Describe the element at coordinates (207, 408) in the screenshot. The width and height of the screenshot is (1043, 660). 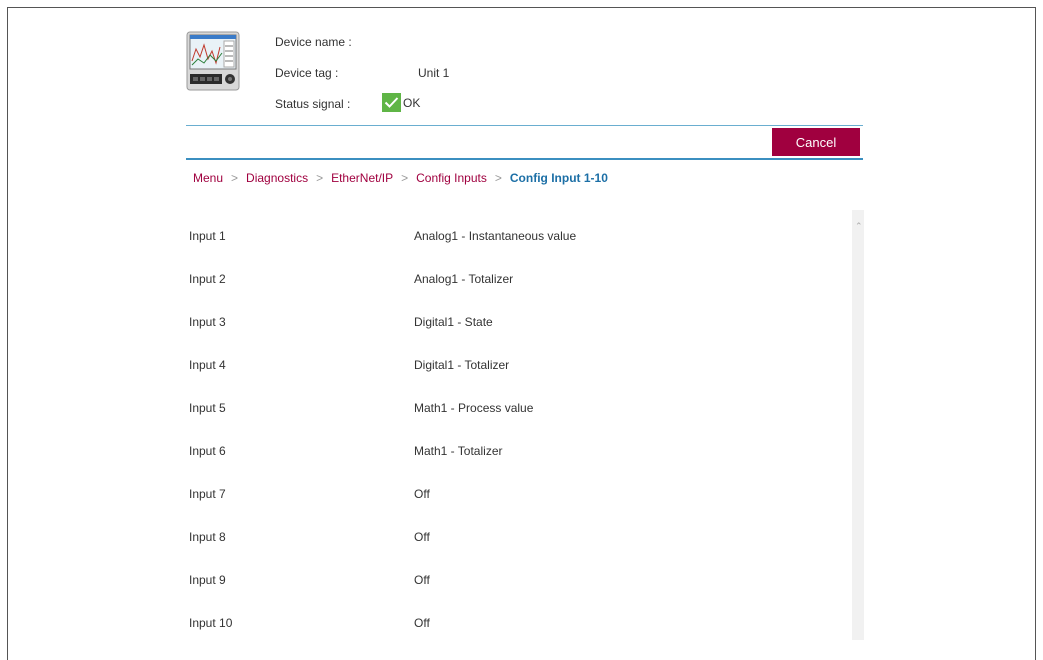
I see `input-5-label: Input 5` at that location.